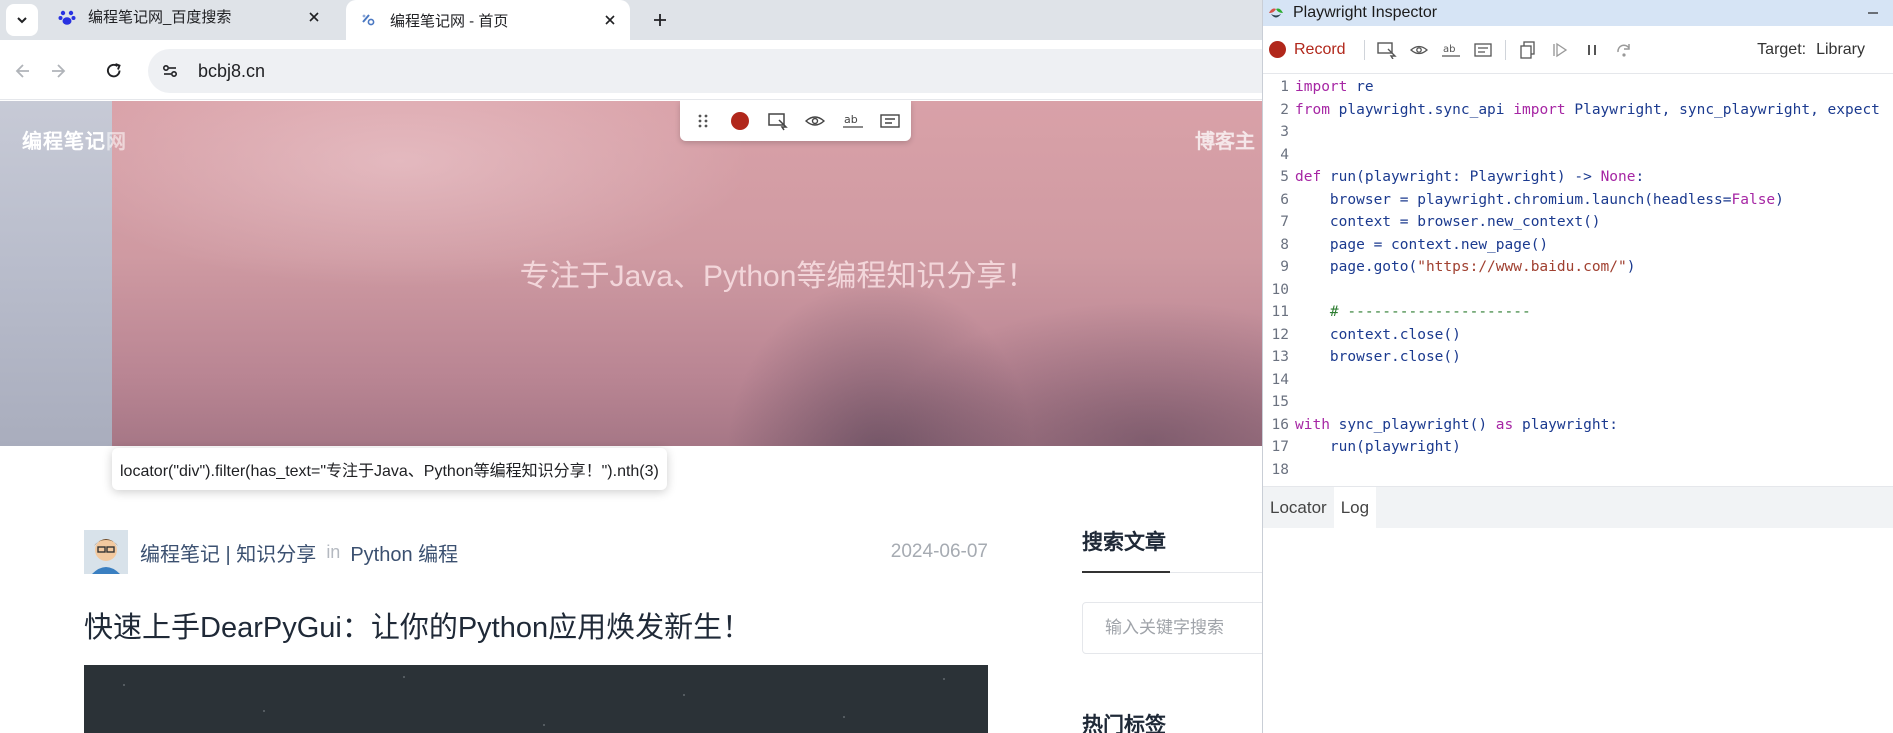  I want to click on hero-slogan: 专注于Java、Python等编程知识分享！, so click(778, 276).